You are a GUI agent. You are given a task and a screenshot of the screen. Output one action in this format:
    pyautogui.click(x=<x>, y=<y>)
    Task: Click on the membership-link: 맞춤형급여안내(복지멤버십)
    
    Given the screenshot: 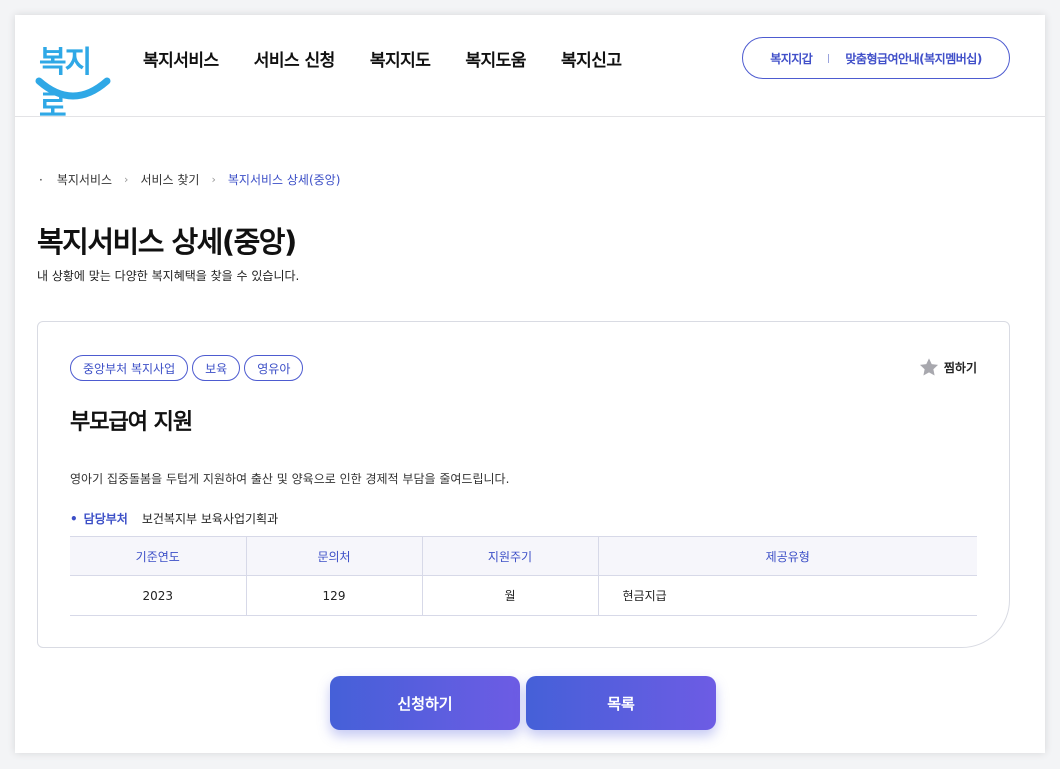 What is the action you would take?
    pyautogui.click(x=913, y=58)
    